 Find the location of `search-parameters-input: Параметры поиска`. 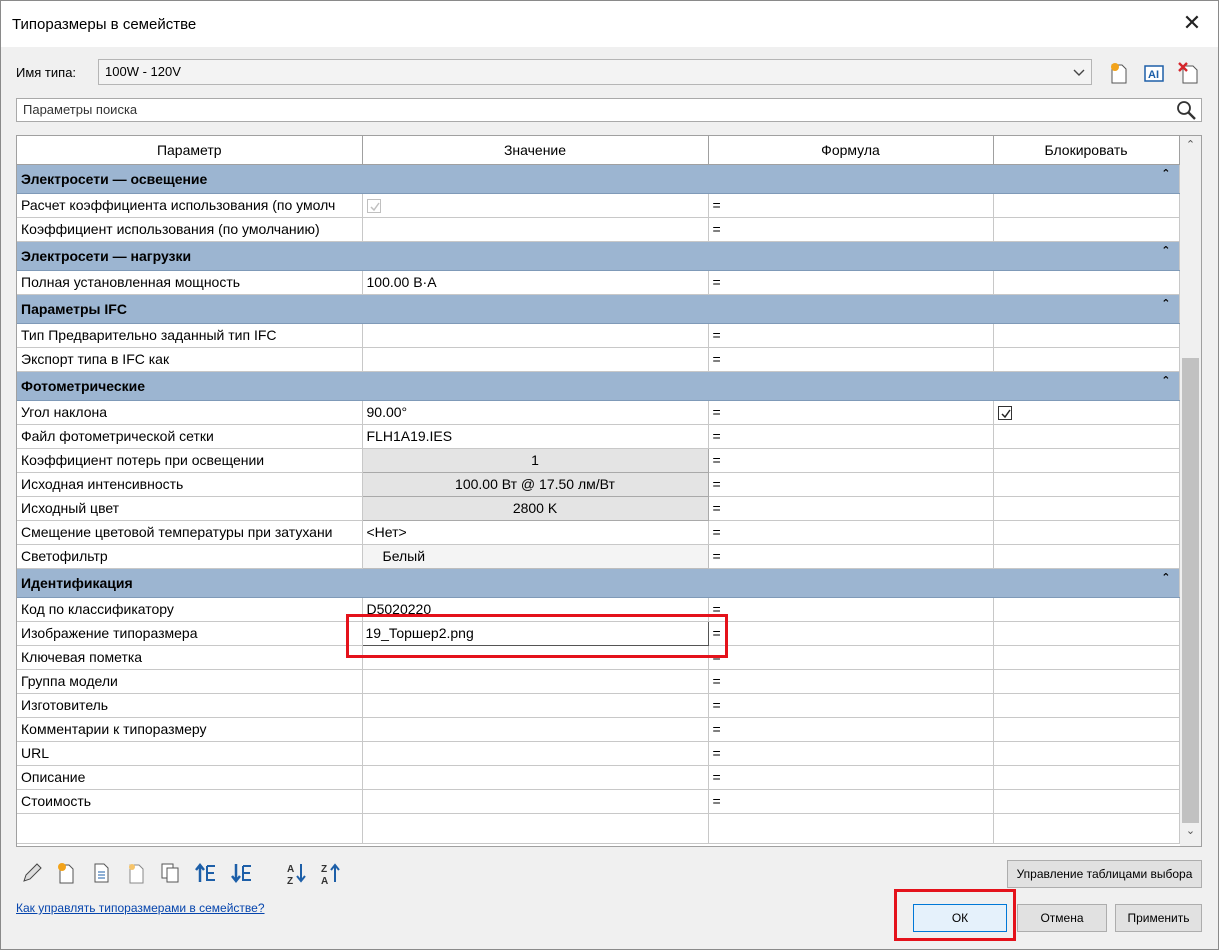

search-parameters-input: Параметры поиска is located at coordinates (609, 110).